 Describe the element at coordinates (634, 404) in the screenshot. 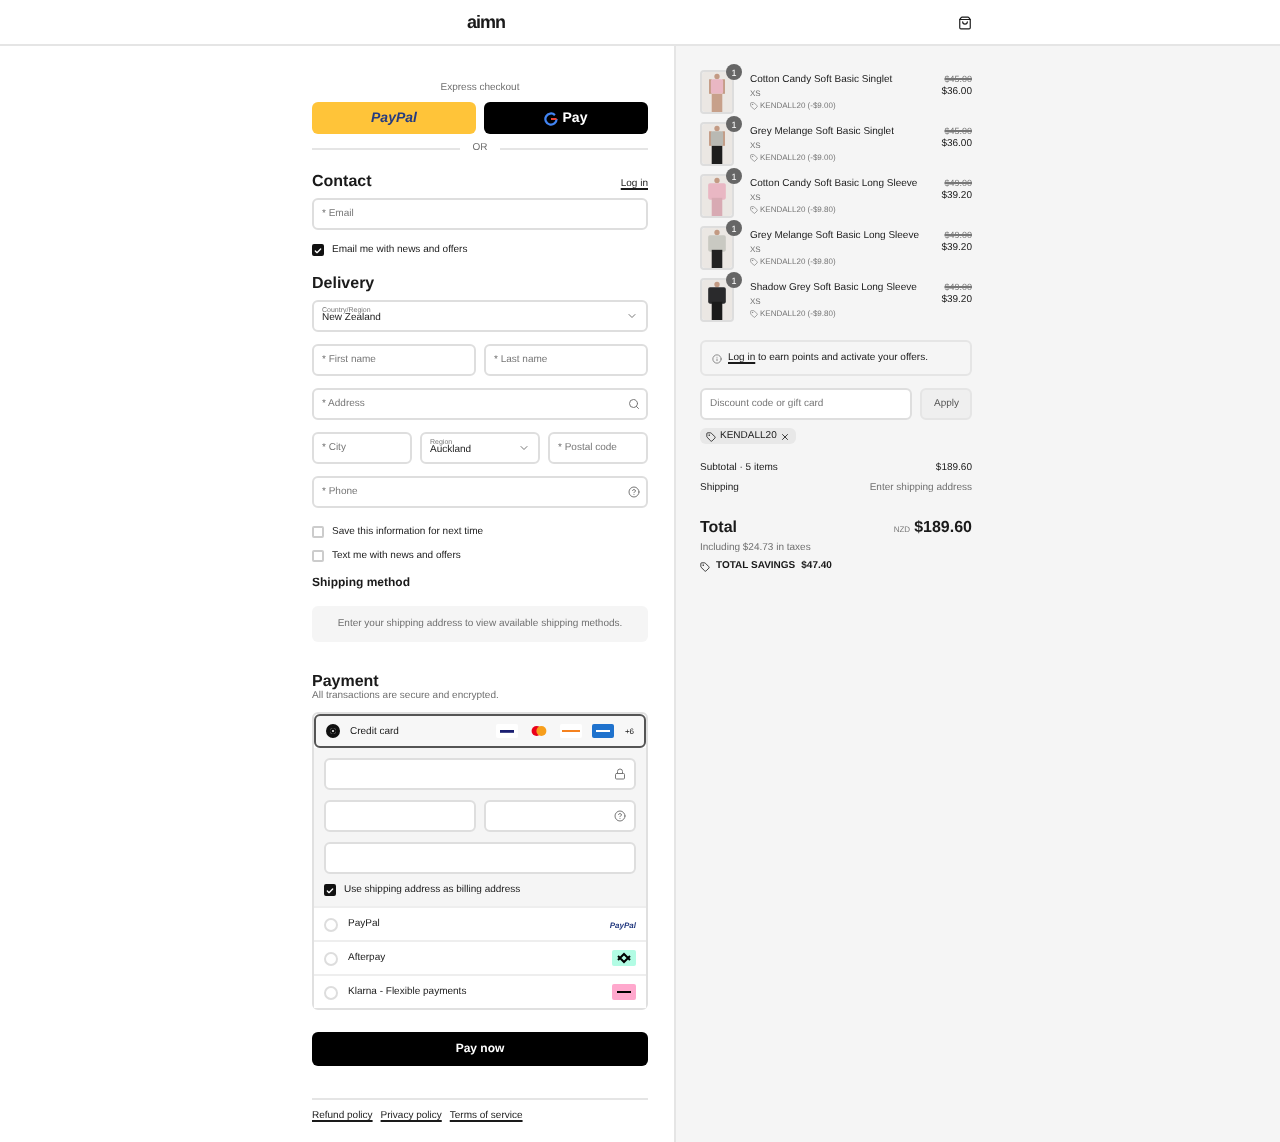

I see `search-icon` at that location.